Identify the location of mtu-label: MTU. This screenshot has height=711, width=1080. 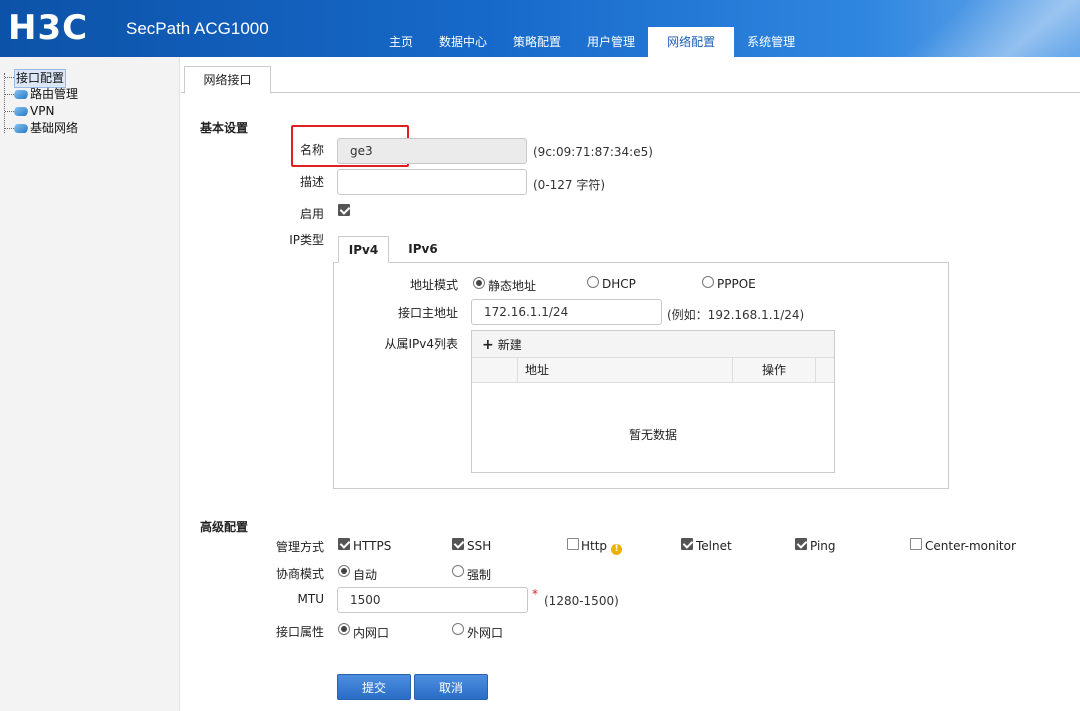
(310, 599).